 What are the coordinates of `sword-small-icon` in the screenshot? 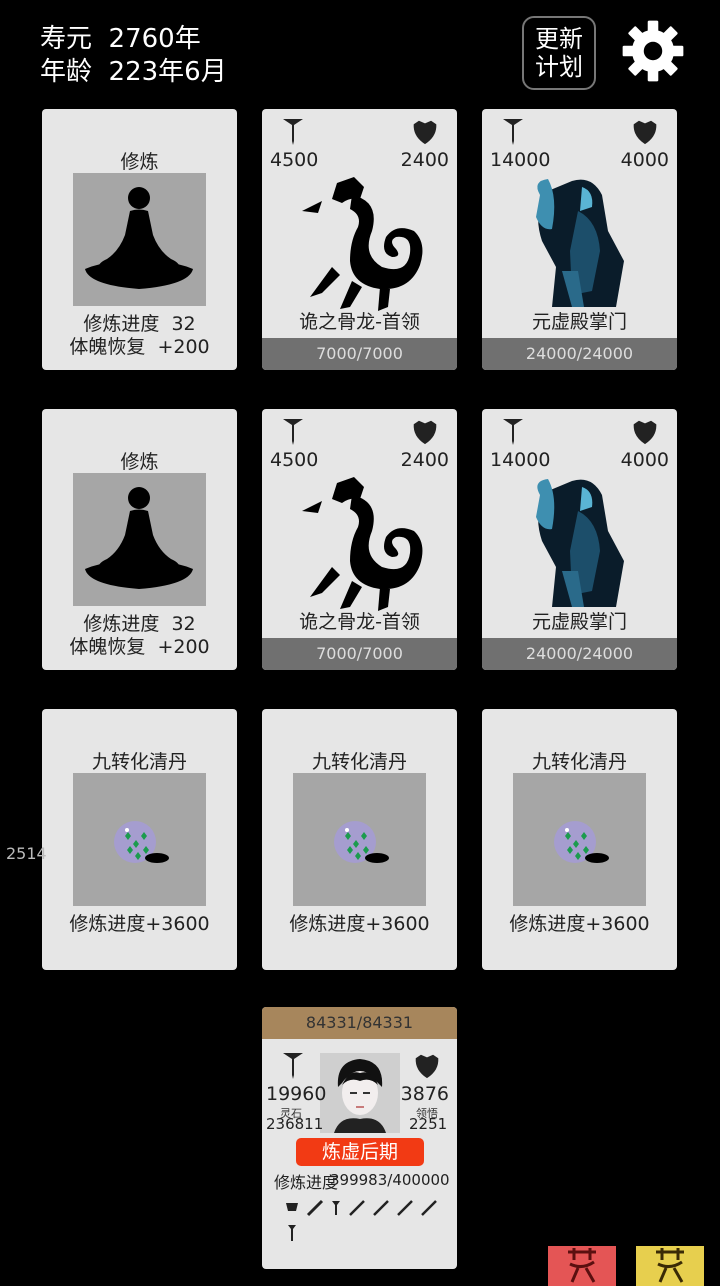 It's located at (381, 1208).